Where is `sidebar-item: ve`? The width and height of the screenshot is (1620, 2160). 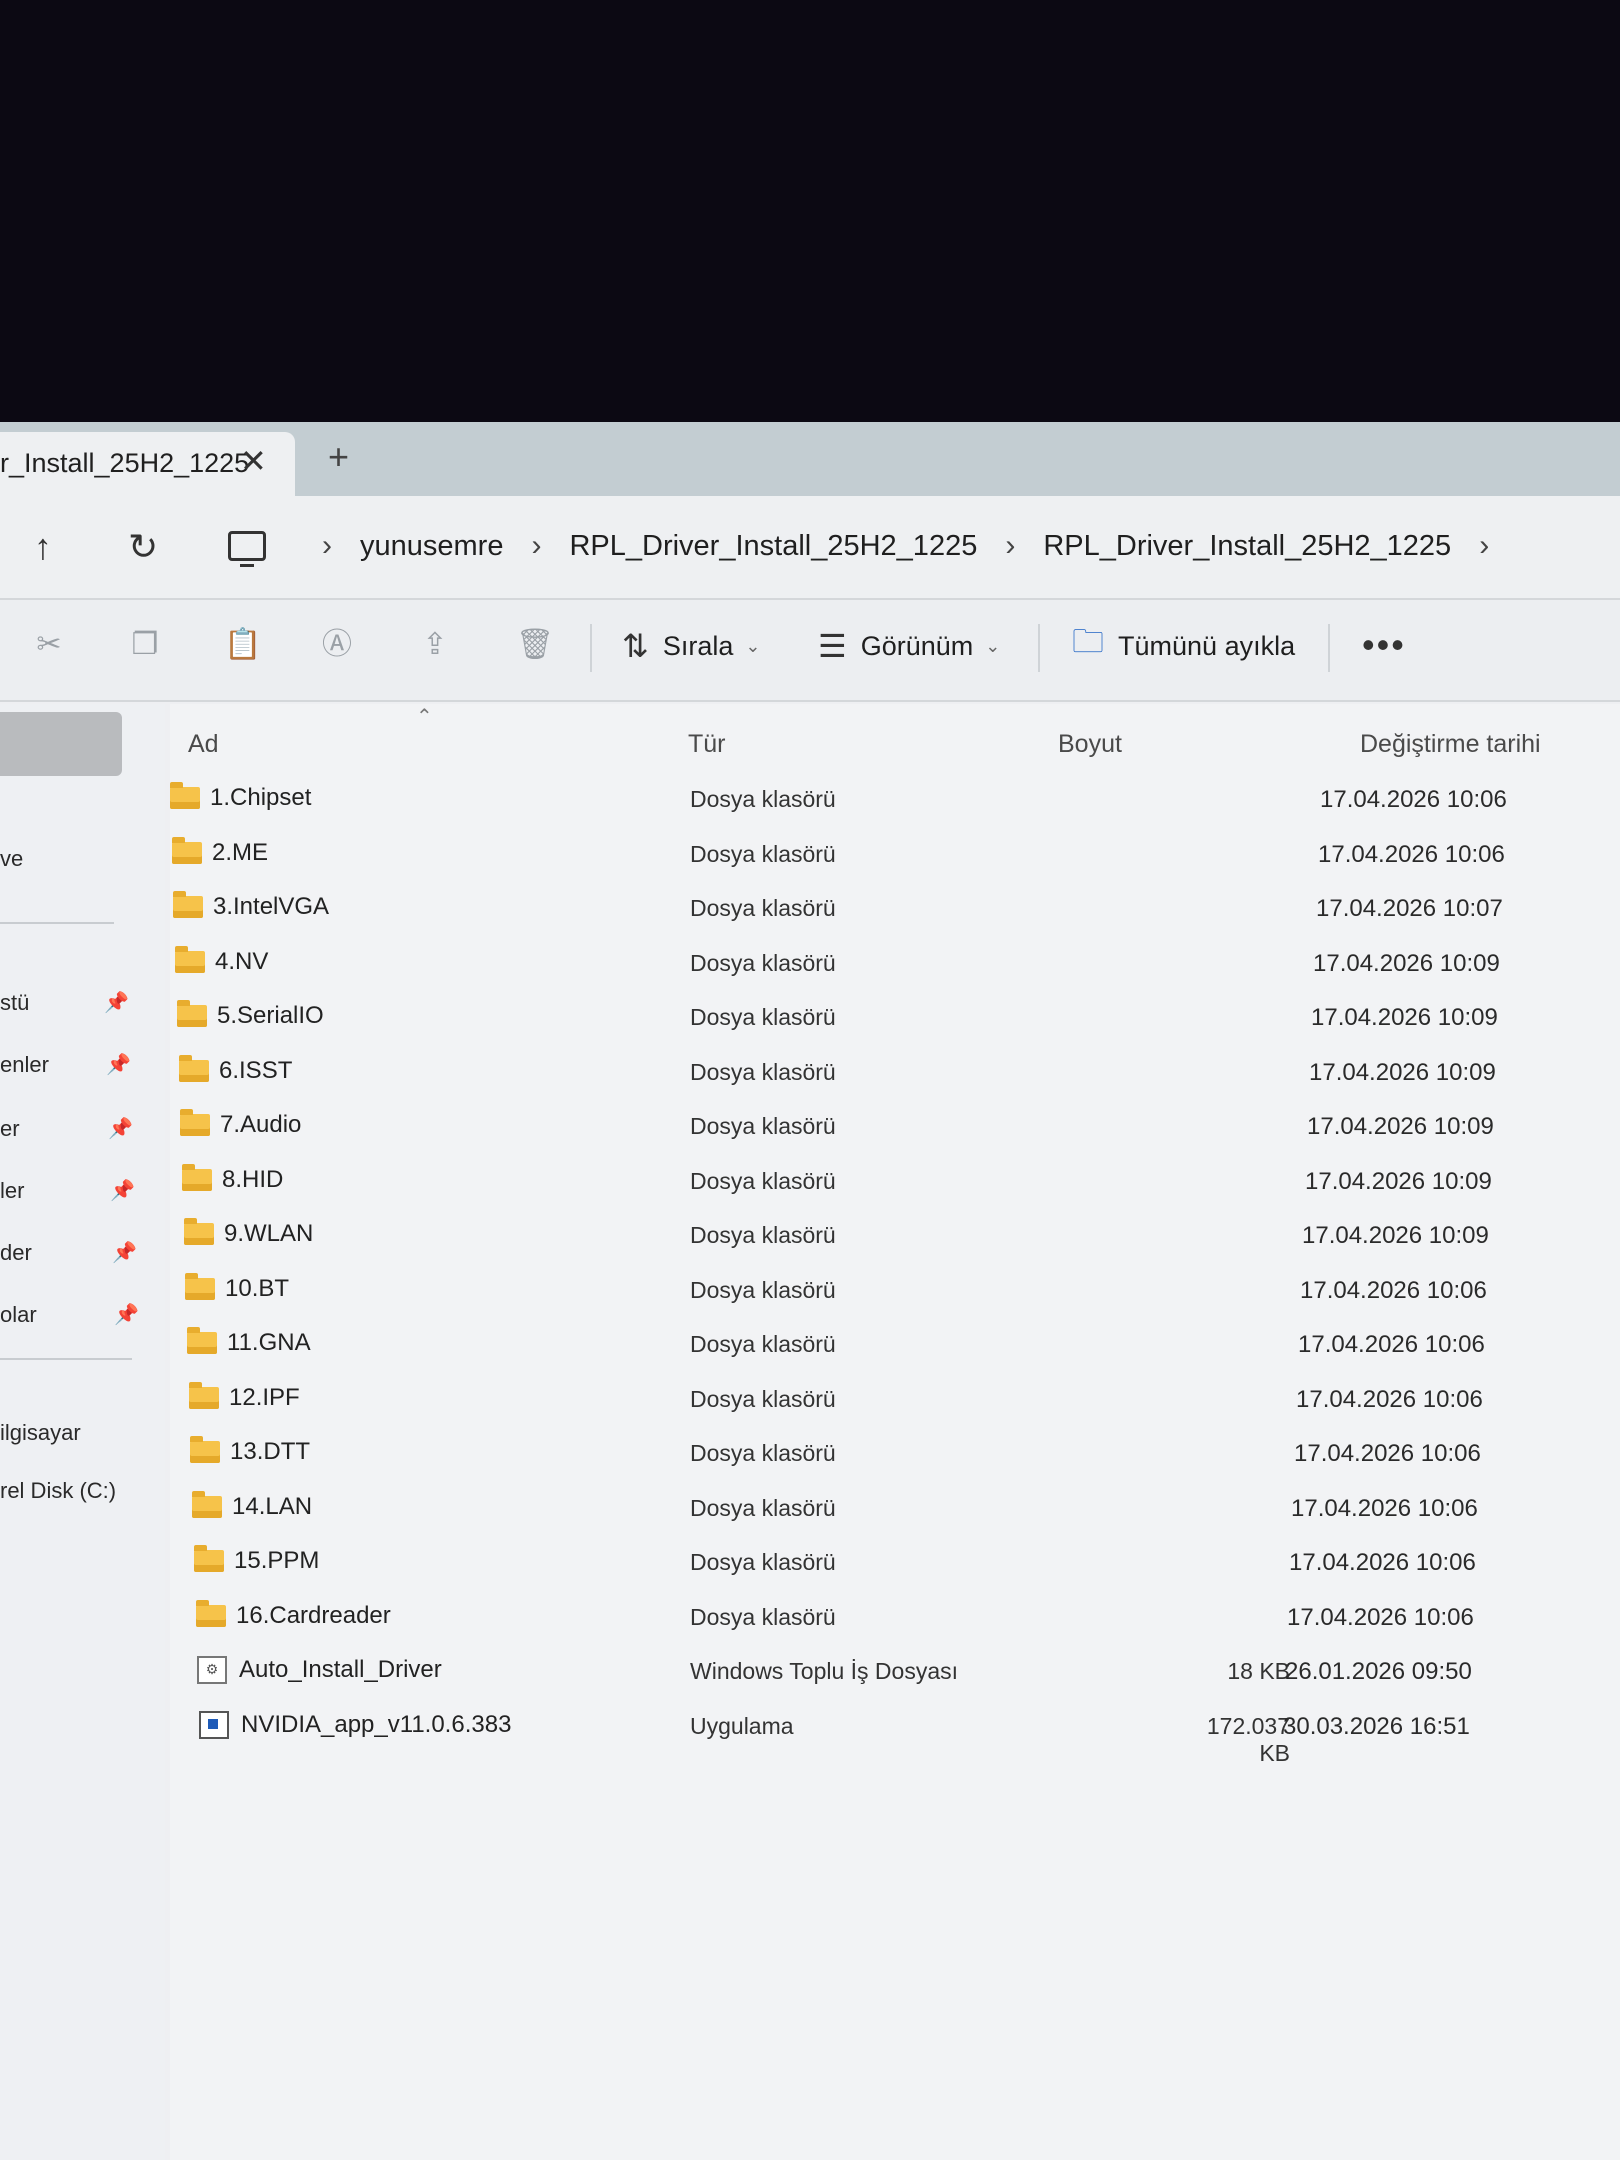
sidebar-item: ve is located at coordinates (11, 859).